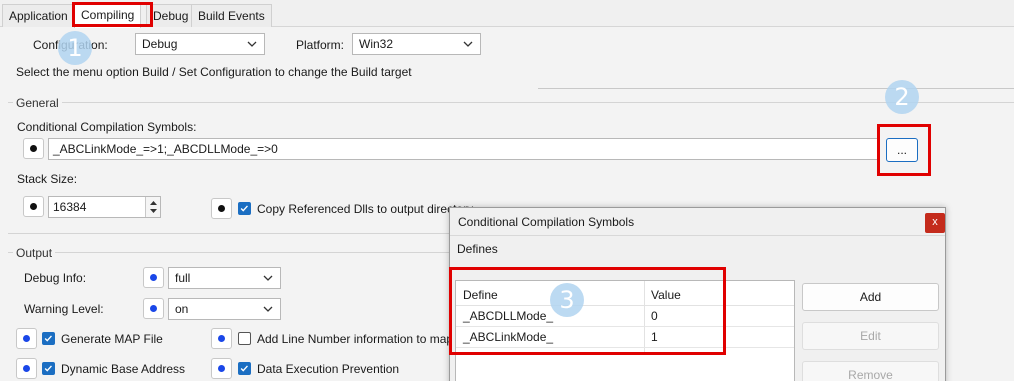 The width and height of the screenshot is (1014, 381). What do you see at coordinates (171, 15) in the screenshot?
I see `tab-debug: Debug` at bounding box center [171, 15].